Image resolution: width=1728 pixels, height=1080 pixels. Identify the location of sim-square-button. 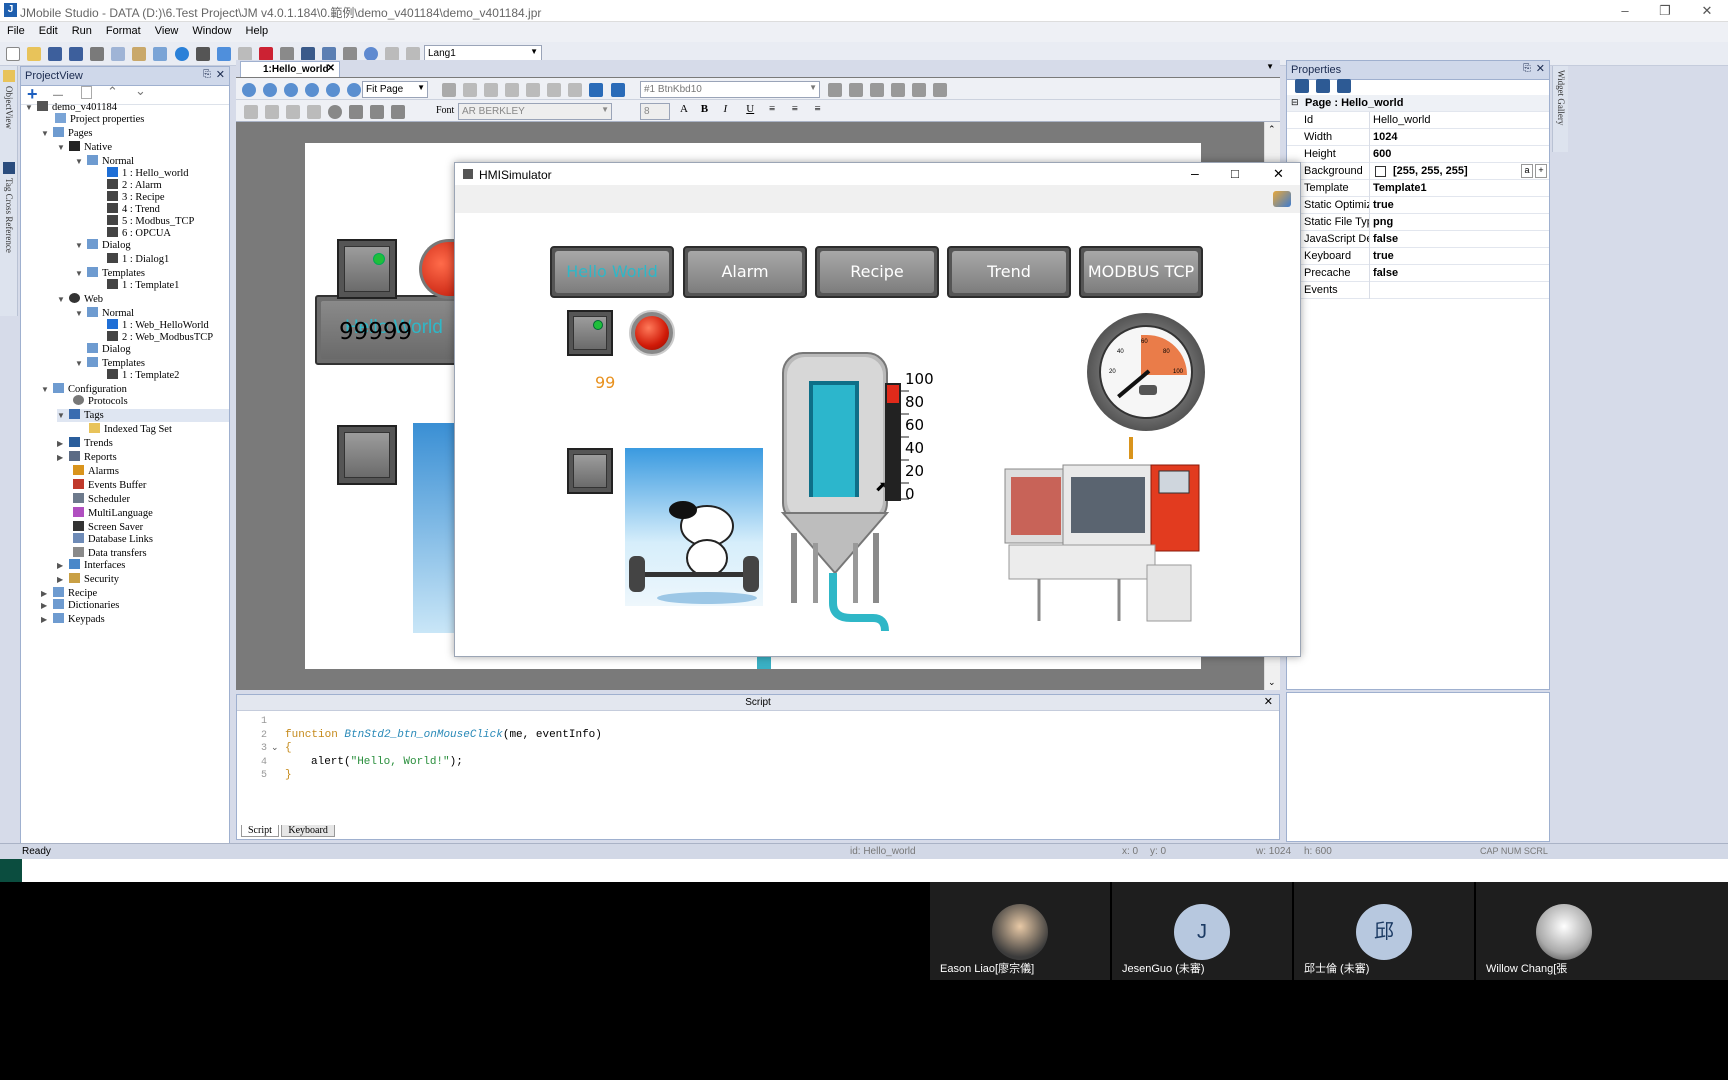
(590, 471).